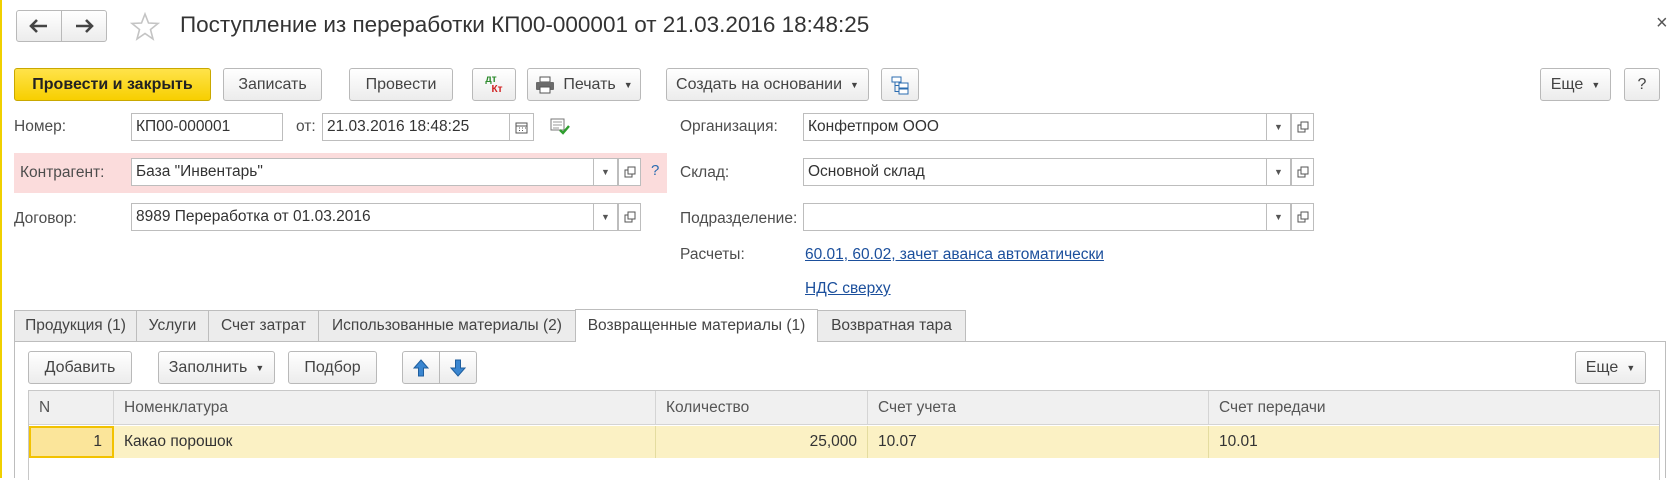  I want to click on contract-label: Договор:, so click(45, 218).